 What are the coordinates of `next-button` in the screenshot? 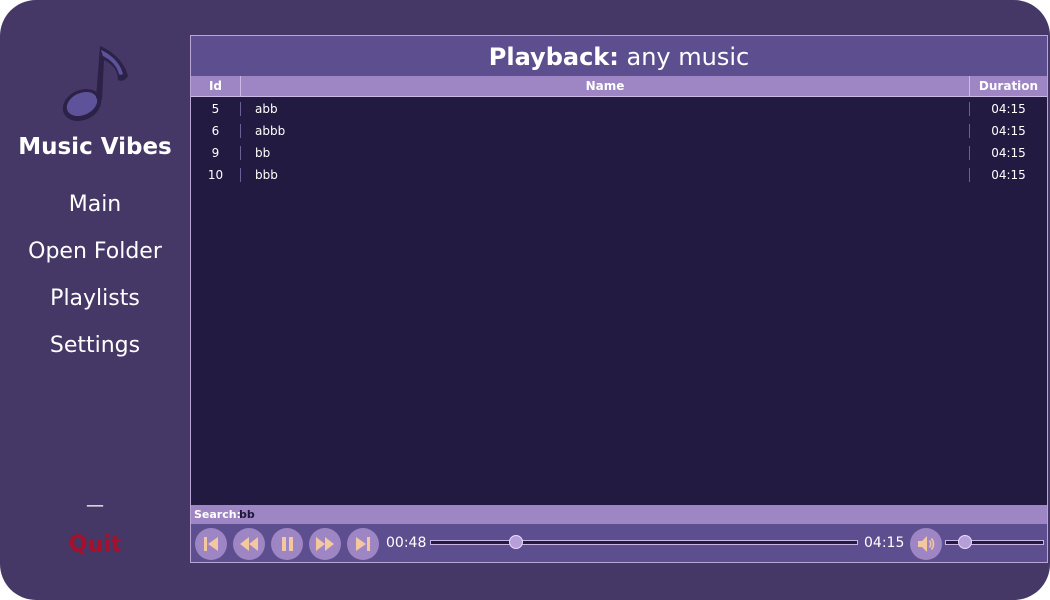 It's located at (363, 544).